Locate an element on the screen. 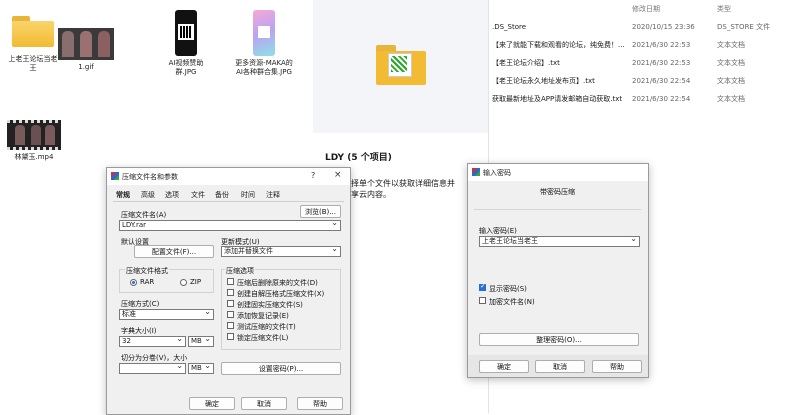 This screenshot has height=415, width=800. password-label: 输入密码(E) is located at coordinates (498, 231).